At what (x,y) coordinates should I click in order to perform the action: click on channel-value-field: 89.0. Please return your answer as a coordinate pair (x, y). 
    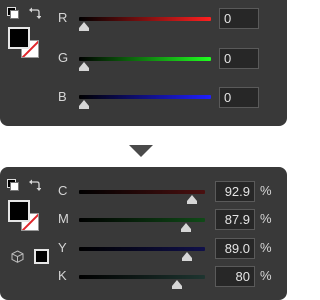
    Looking at the image, I should click on (235, 248).